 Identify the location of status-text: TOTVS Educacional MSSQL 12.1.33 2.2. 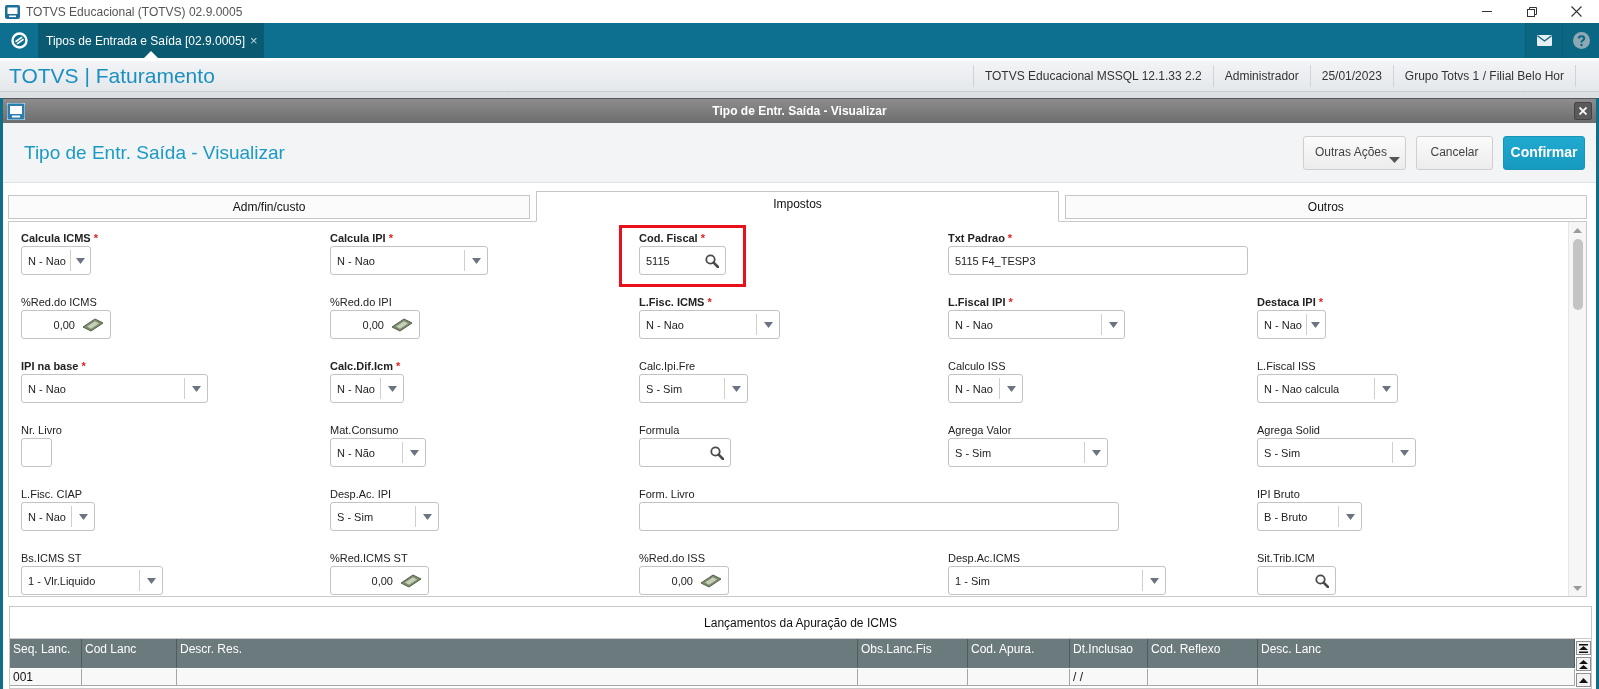
(1092, 76).